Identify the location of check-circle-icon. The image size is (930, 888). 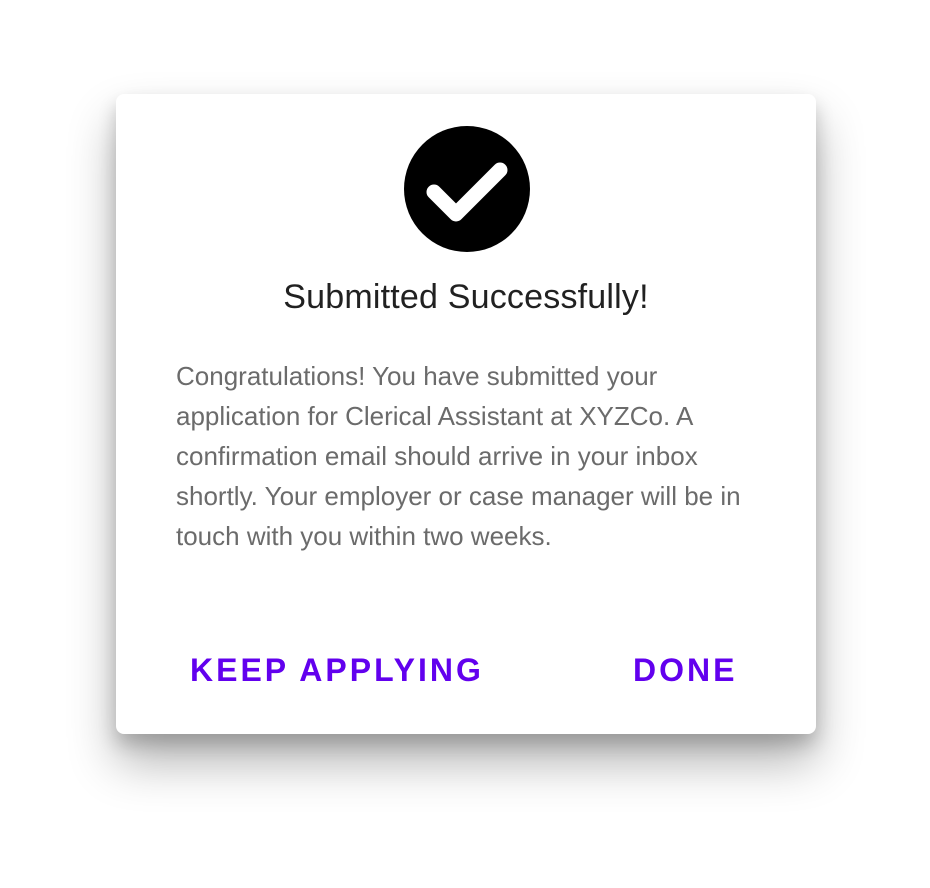
(467, 189).